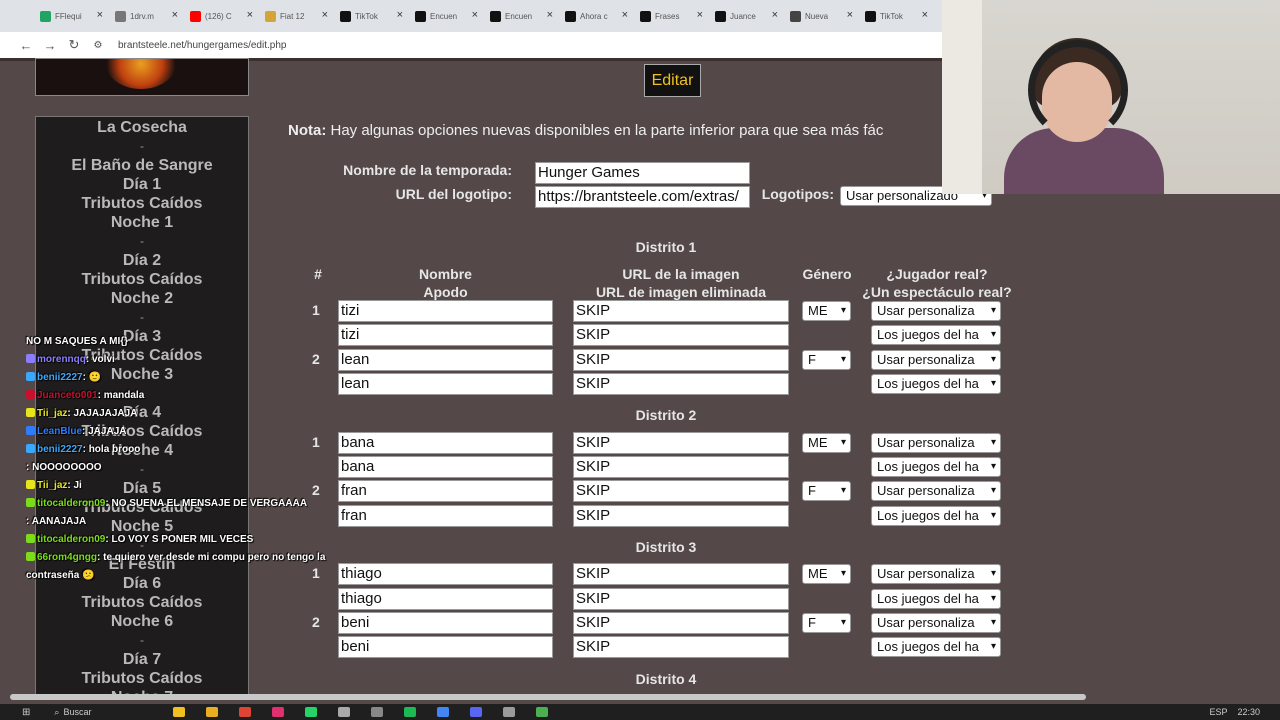 This screenshot has height=720, width=1280. What do you see at coordinates (445, 647) in the screenshot?
I see `player-nickname-input: beni` at bounding box center [445, 647].